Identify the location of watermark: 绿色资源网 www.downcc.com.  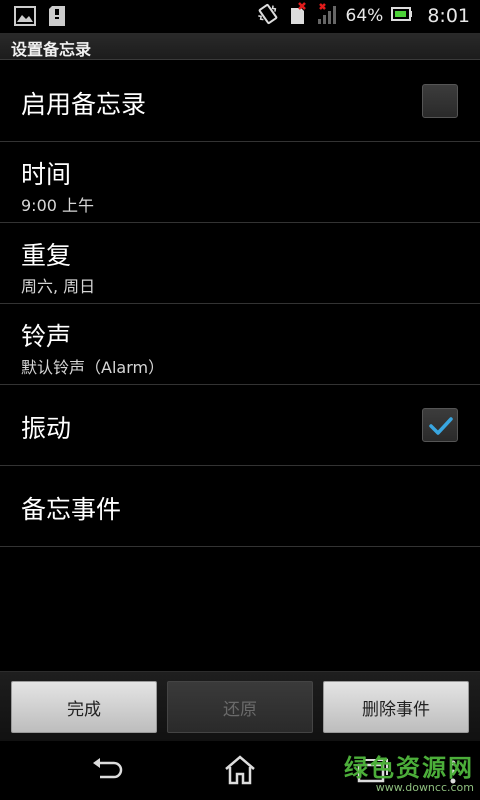
(409, 771).